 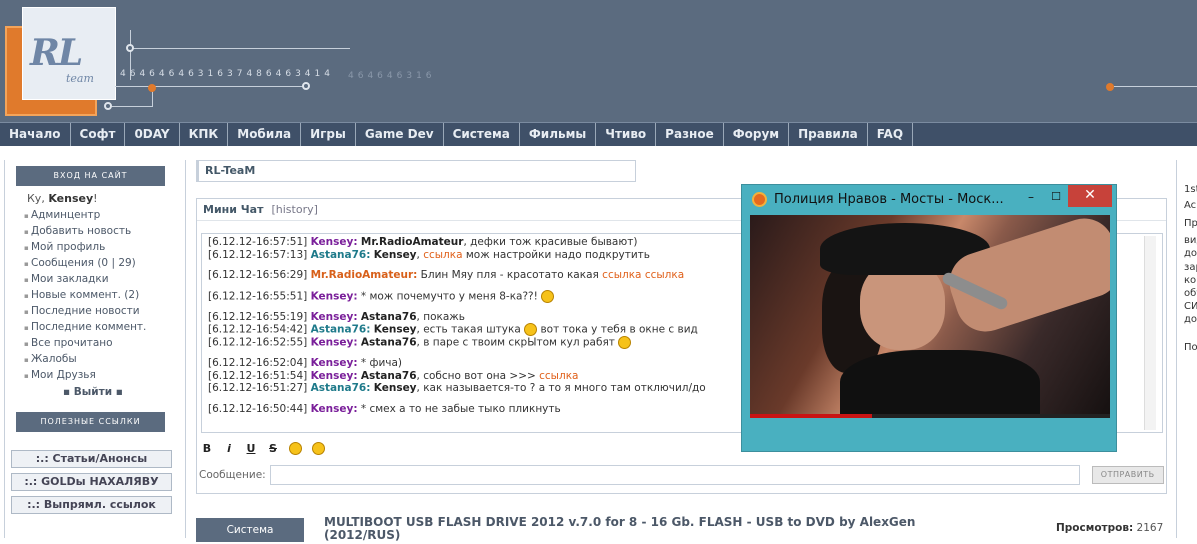 What do you see at coordinates (104, 263) in the screenshot?
I see `menu-item: Сообщения (0 | 29)` at bounding box center [104, 263].